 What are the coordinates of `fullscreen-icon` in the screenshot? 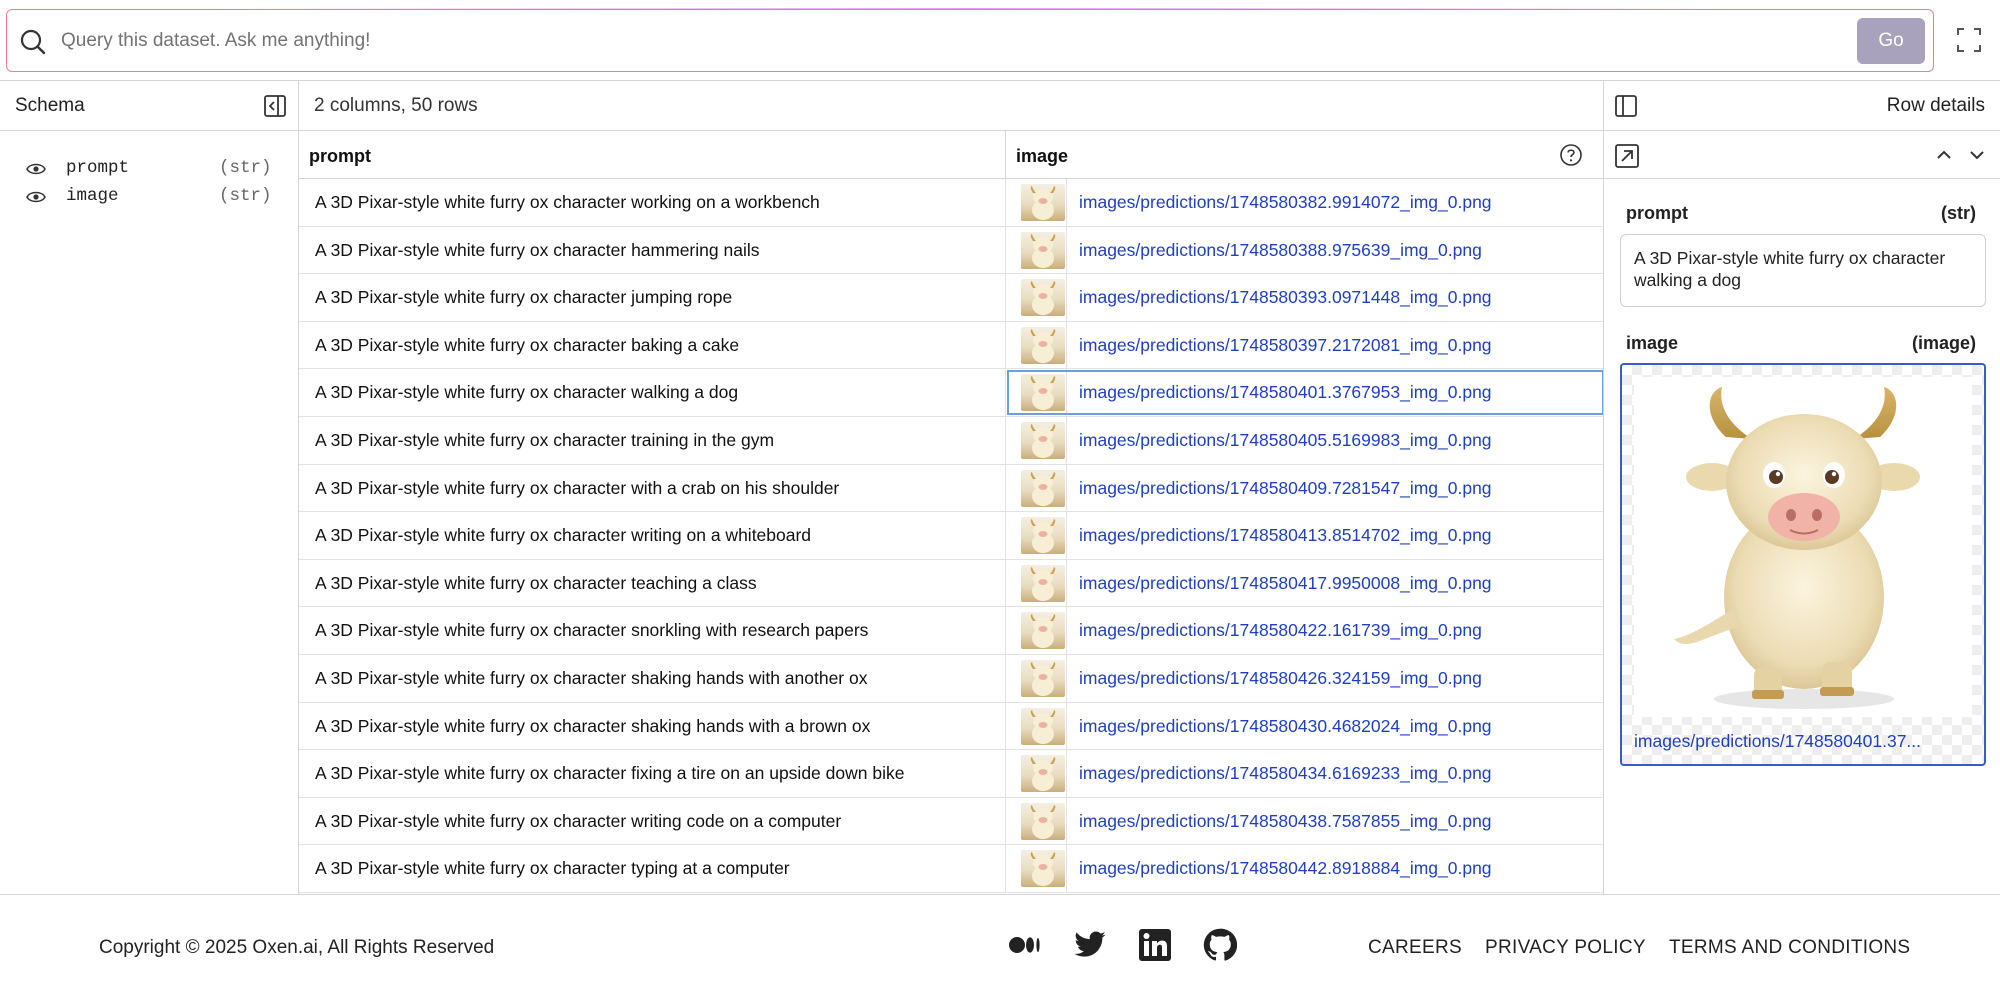 It's located at (1969, 40).